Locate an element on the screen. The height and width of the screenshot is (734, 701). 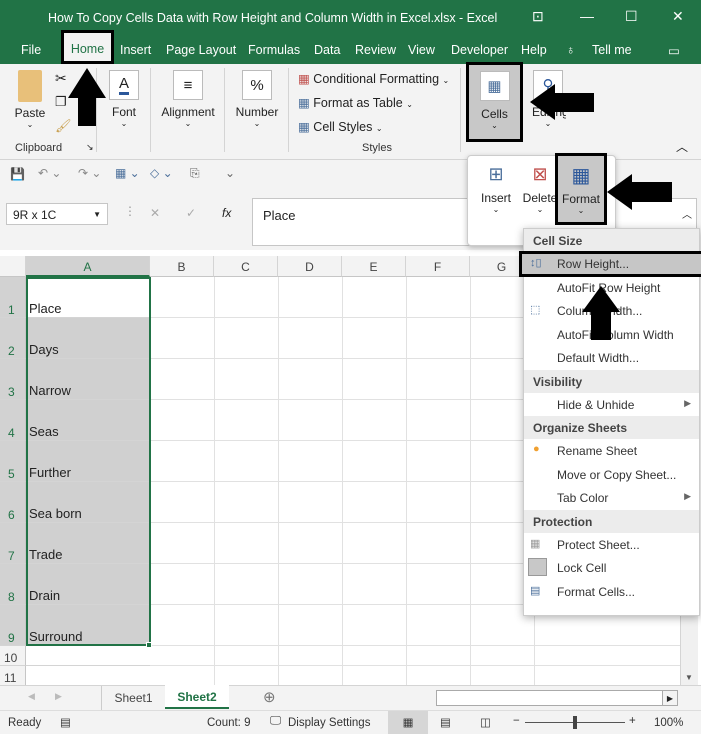
arrow-up-row-height is located at coordinates (601, 313).